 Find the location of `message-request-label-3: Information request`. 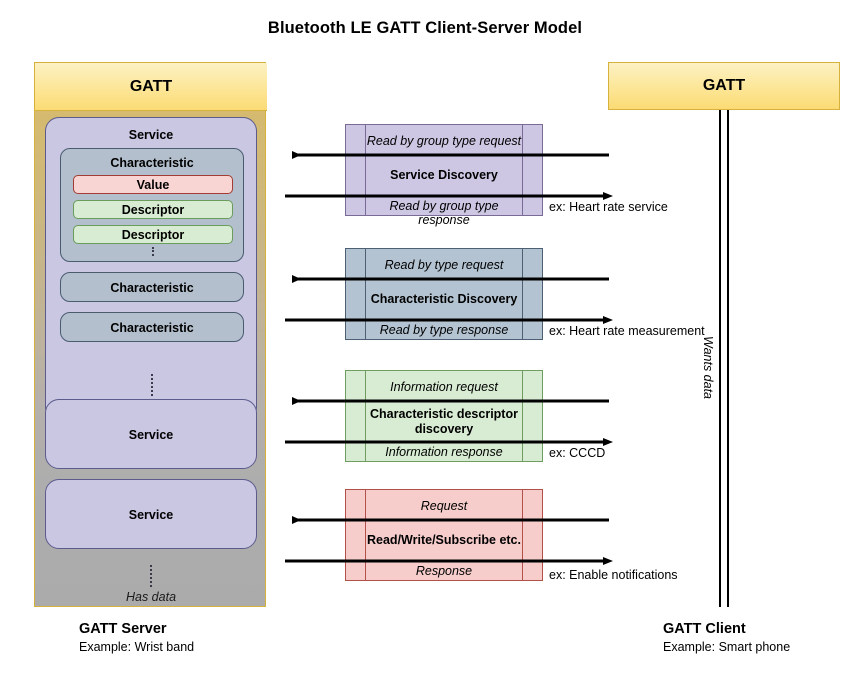

message-request-label-3: Information request is located at coordinates (444, 387).